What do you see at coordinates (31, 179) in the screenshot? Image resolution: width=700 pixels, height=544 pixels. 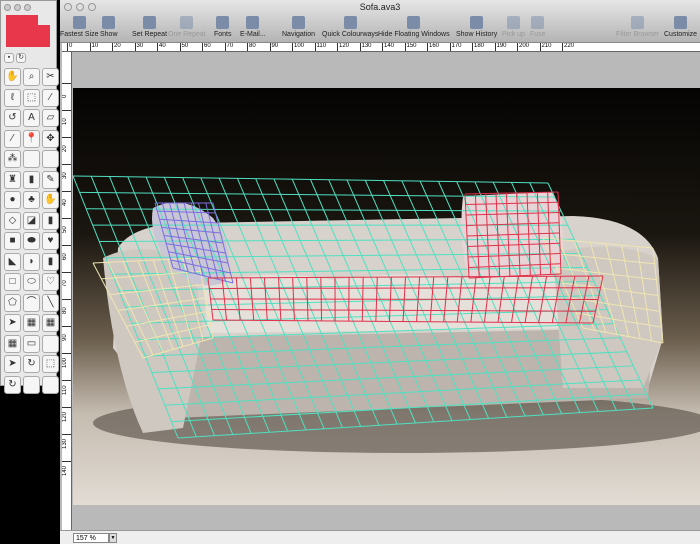 I see `tool-spray-icon: ▮` at bounding box center [31, 179].